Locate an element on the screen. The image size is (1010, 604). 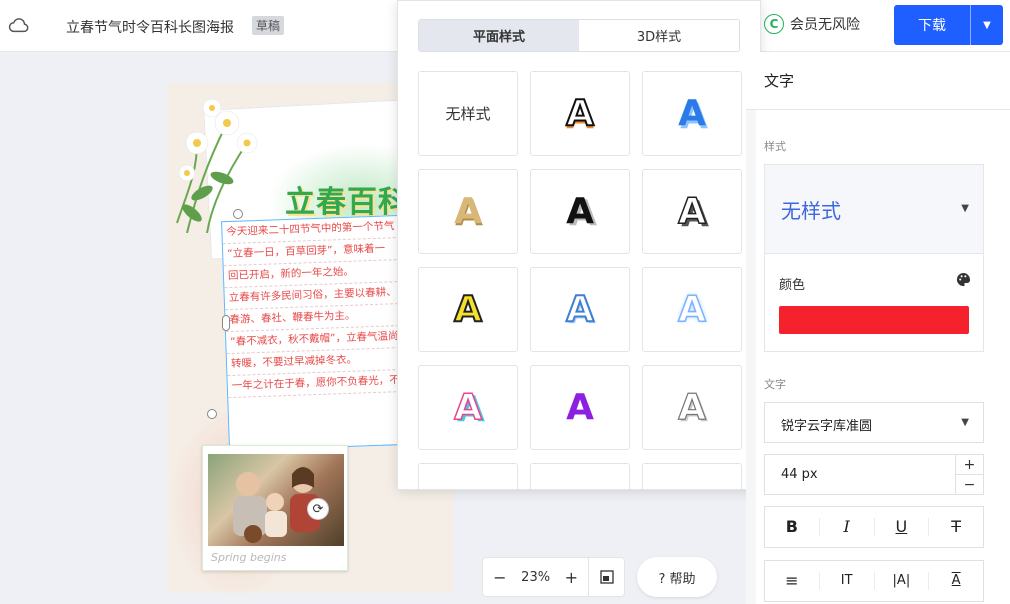
style-option-yellow-outline: A is located at coordinates (468, 309).